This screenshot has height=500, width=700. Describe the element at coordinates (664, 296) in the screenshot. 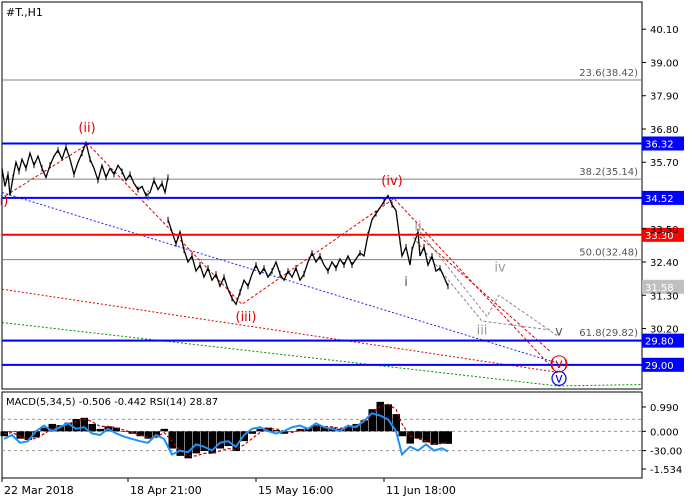

I see `y-tick-label: 31.30` at that location.